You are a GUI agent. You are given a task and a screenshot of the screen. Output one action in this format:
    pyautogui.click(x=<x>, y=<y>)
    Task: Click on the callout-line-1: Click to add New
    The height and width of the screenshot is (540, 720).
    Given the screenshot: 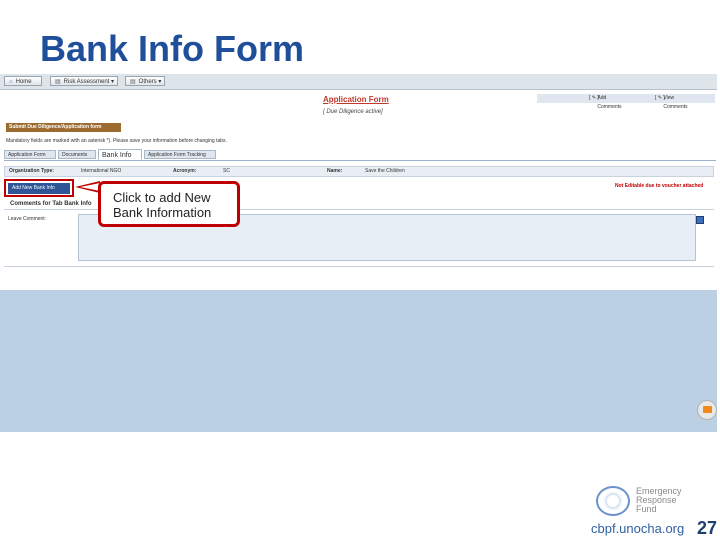 What is the action you would take?
    pyautogui.click(x=162, y=197)
    